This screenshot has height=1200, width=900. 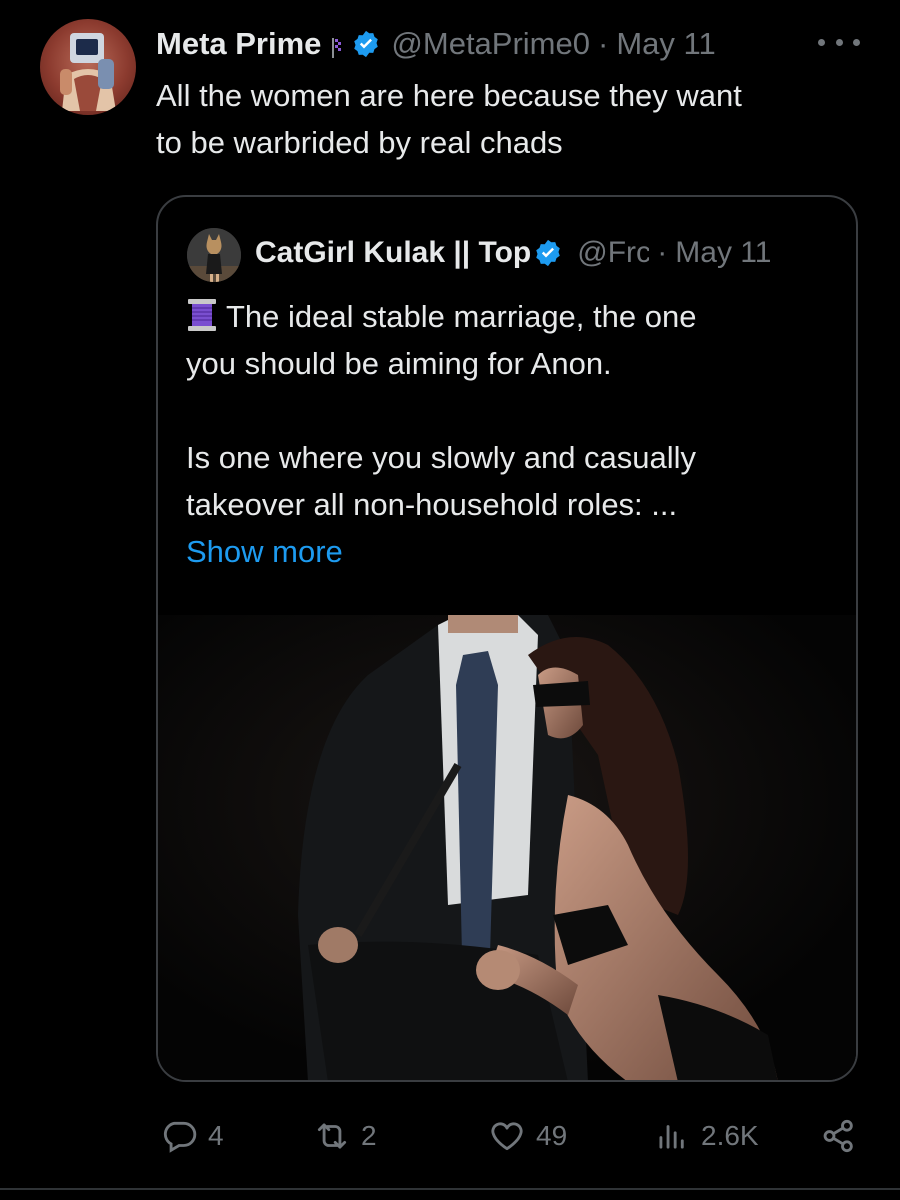 I want to click on catgirl-avatar-icon, so click(x=214, y=255).